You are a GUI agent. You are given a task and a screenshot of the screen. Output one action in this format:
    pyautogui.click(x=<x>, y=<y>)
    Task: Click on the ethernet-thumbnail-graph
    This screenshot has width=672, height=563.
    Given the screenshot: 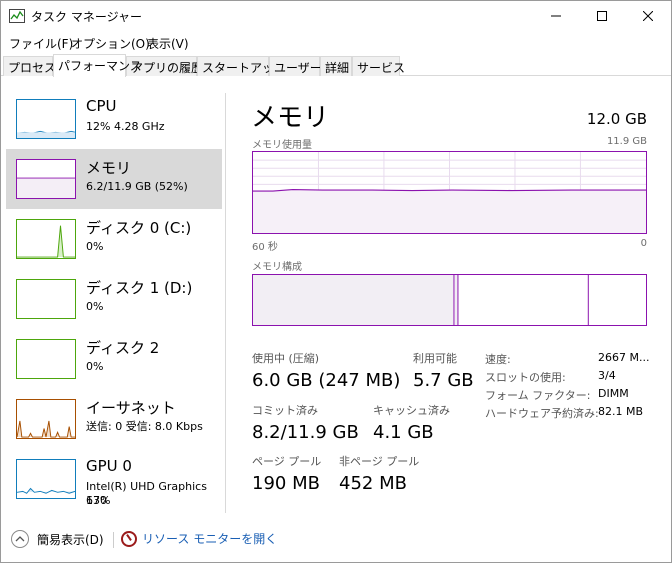 What is the action you would take?
    pyautogui.click(x=46, y=419)
    